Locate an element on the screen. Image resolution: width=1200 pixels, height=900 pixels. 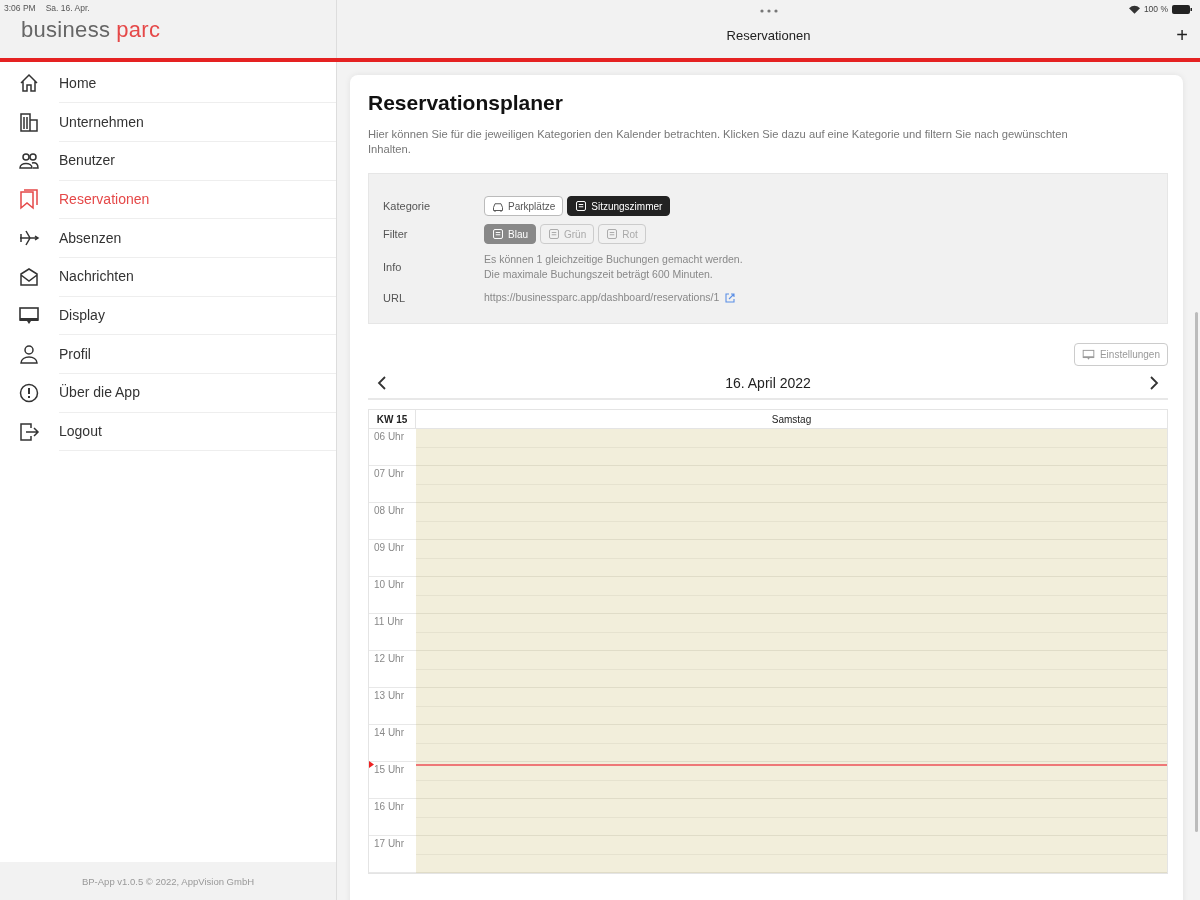
sidebar-item: Display is located at coordinates (168, 315).